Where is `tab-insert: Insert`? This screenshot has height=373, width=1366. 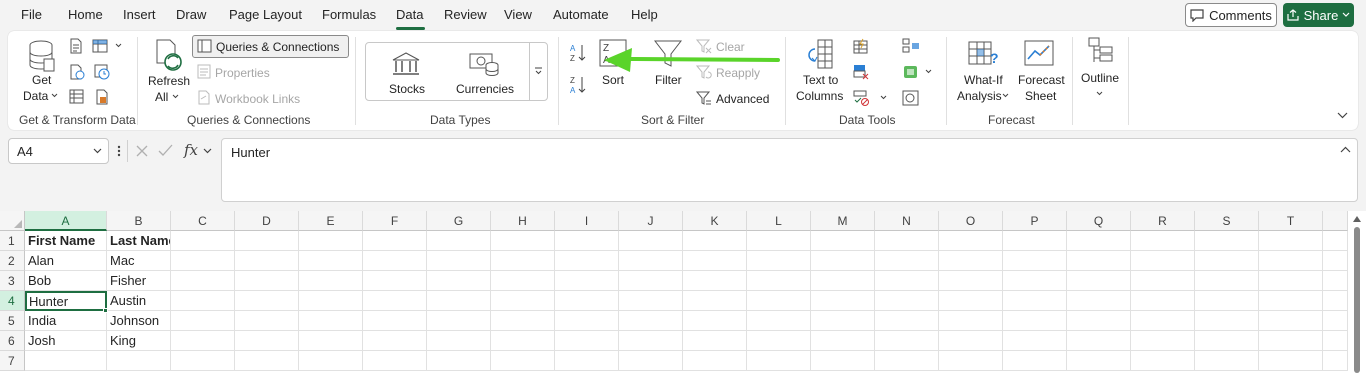 tab-insert: Insert is located at coordinates (139, 14).